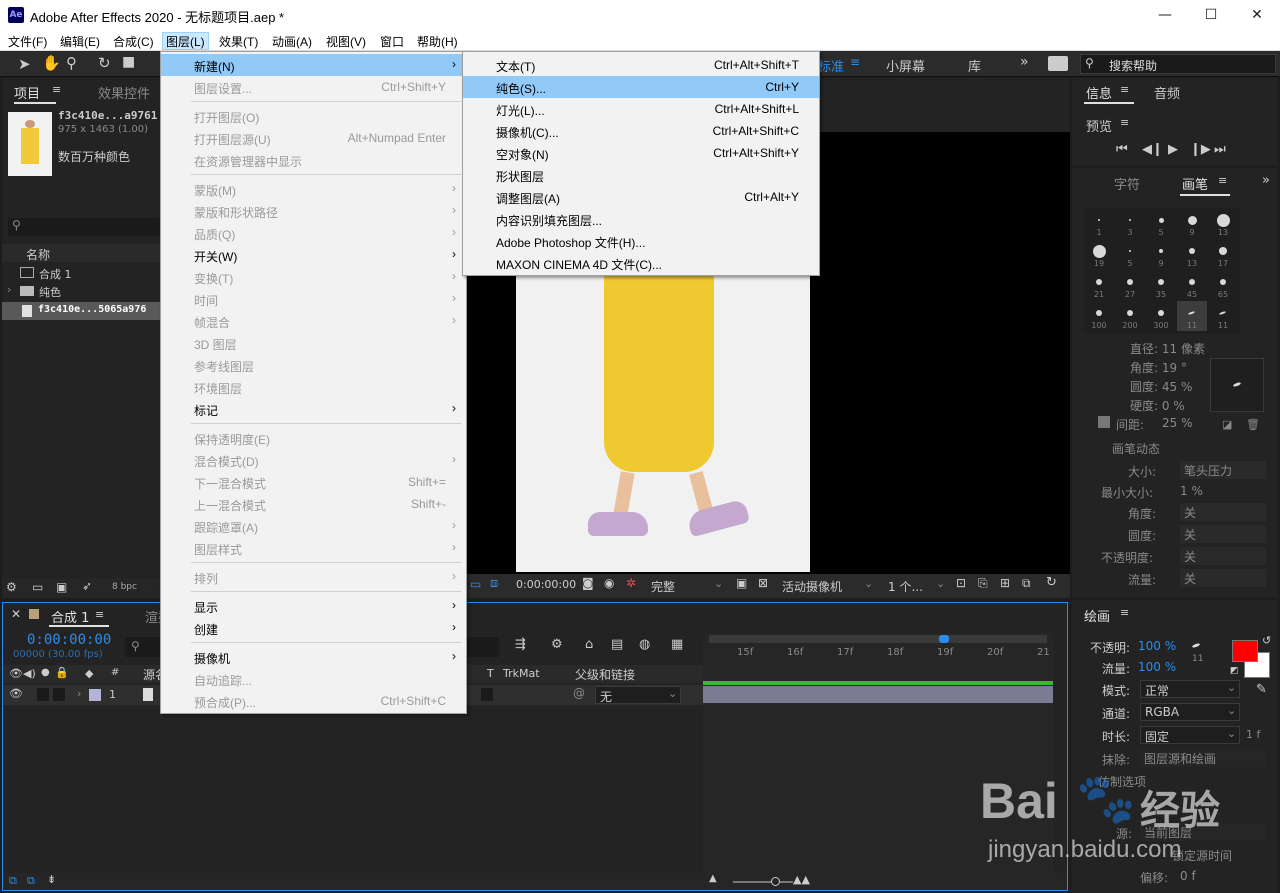 The height and width of the screenshot is (893, 1280). Describe the element at coordinates (1161, 316) in the screenshot. I see `brush-tip: 300` at that location.